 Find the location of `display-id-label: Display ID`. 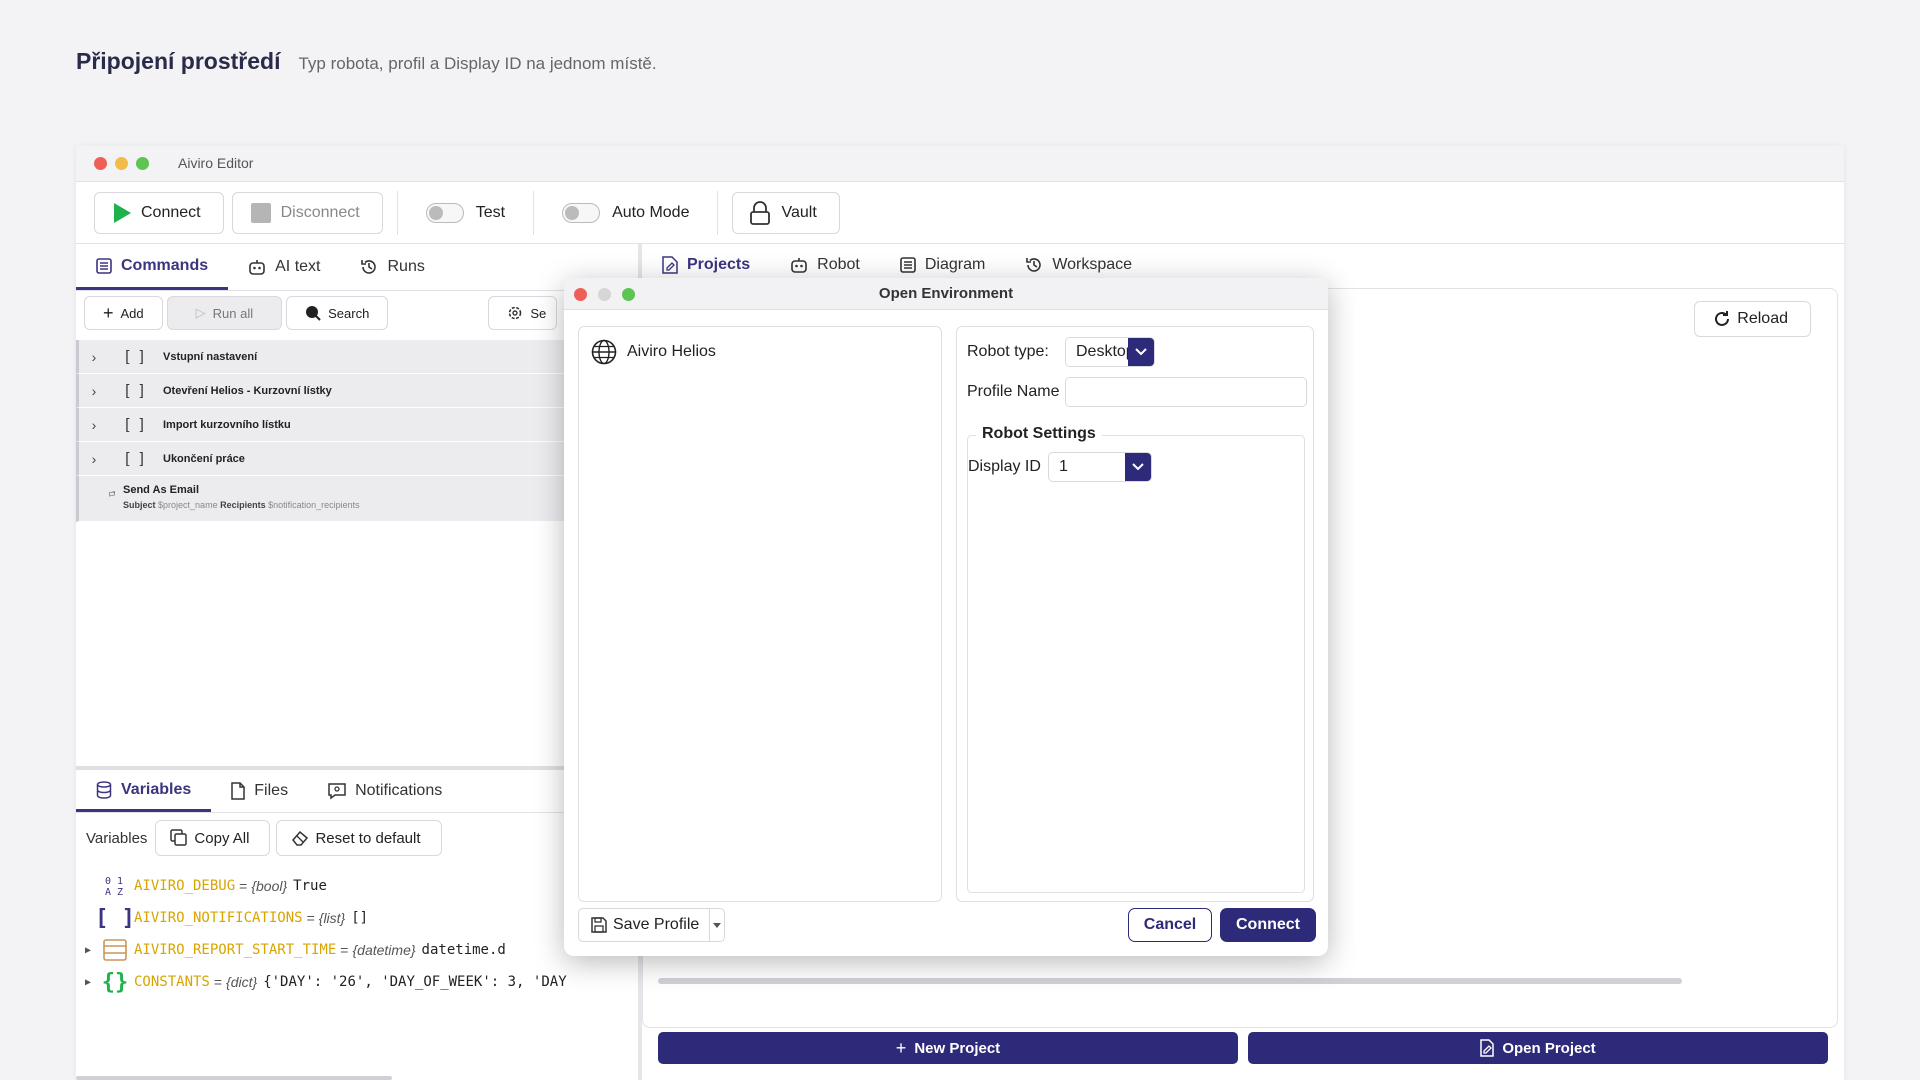

display-id-label: Display ID is located at coordinates (1004, 466).